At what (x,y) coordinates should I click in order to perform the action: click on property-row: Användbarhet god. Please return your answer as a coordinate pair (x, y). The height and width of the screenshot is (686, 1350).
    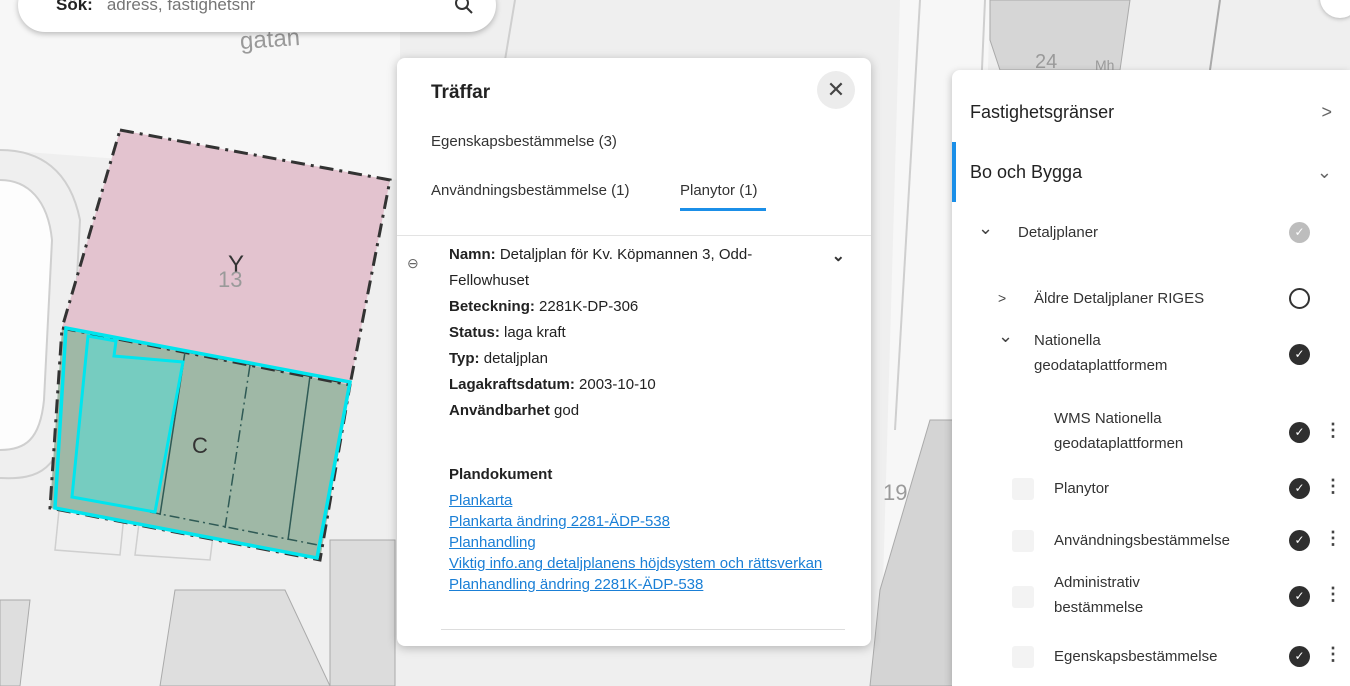
    Looking at the image, I should click on (621, 411).